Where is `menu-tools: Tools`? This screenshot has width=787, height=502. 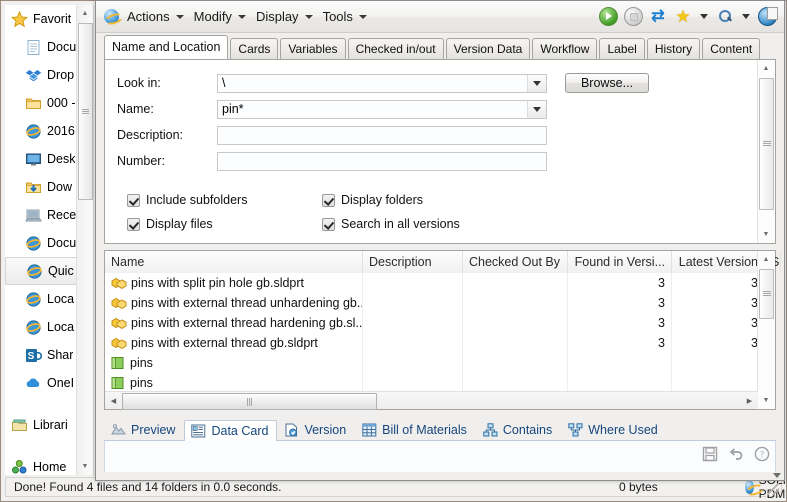 menu-tools: Tools is located at coordinates (345, 16).